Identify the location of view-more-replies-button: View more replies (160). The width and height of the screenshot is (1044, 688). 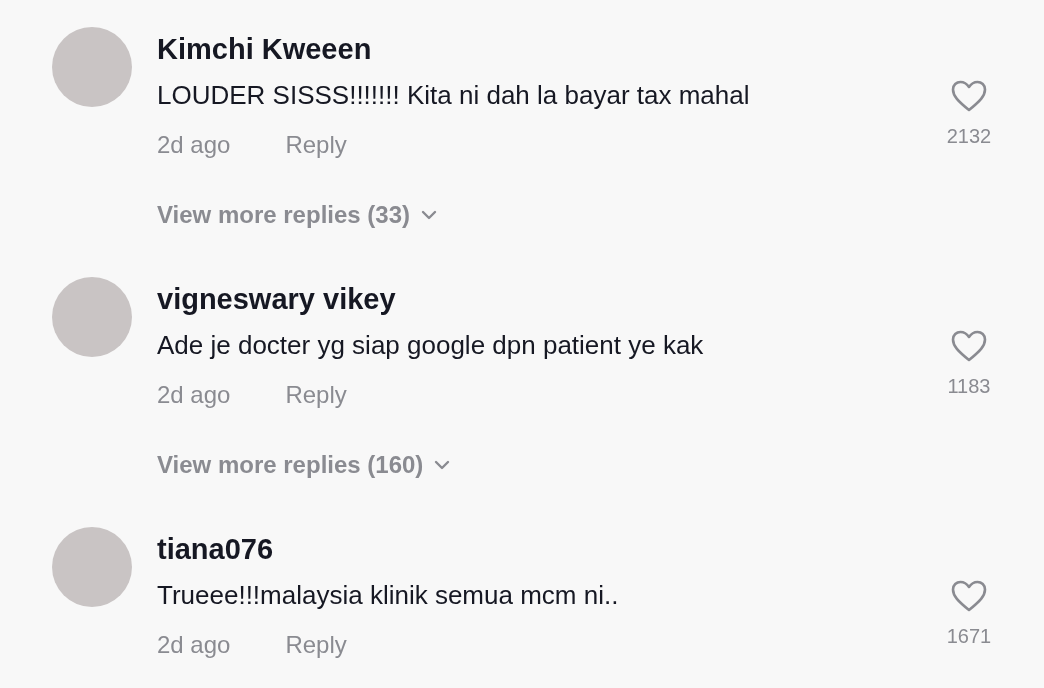
(304, 465).